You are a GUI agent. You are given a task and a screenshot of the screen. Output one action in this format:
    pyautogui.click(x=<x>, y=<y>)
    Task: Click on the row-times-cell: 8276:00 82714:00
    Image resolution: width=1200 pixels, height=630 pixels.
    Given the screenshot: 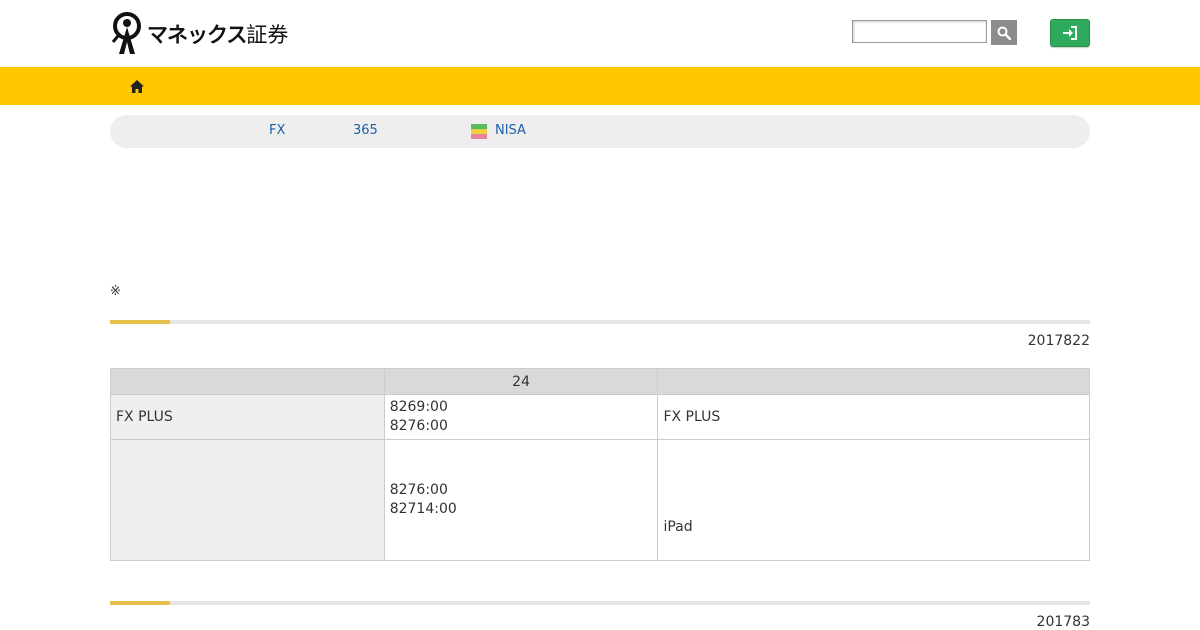 What is the action you would take?
    pyautogui.click(x=521, y=500)
    